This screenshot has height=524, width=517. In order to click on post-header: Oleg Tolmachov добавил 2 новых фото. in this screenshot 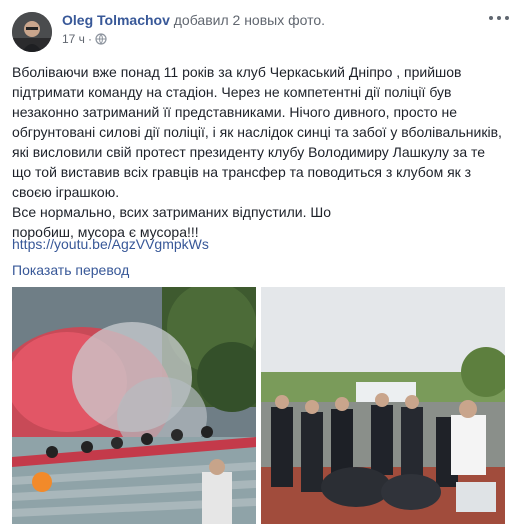, I will do `click(193, 20)`.